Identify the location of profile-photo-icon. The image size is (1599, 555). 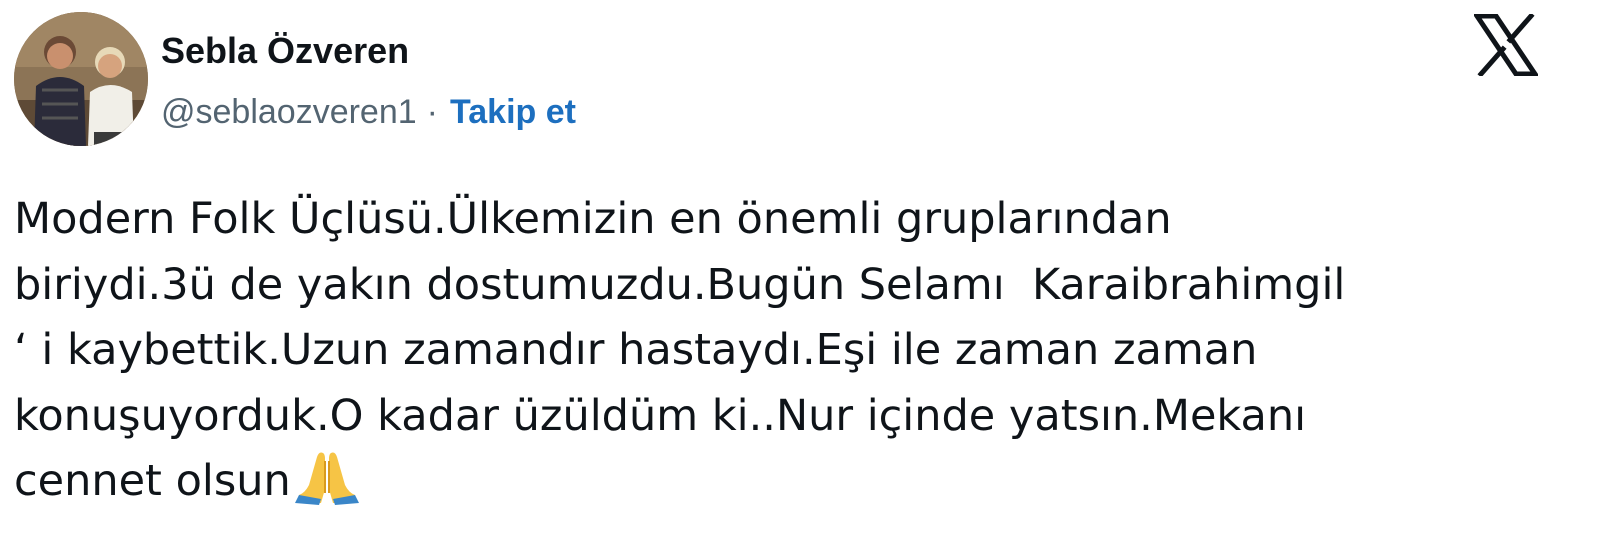
(81, 79).